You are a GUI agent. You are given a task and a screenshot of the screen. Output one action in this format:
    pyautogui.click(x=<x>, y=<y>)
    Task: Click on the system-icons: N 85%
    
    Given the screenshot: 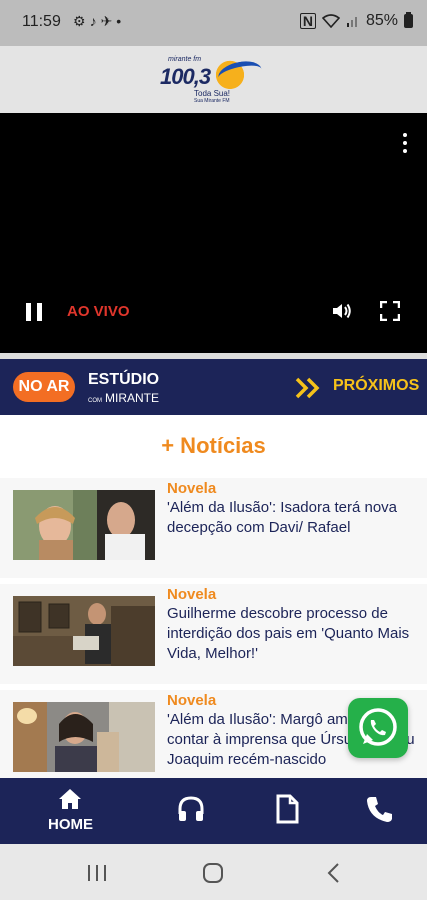 What is the action you would take?
    pyautogui.click(x=356, y=21)
    